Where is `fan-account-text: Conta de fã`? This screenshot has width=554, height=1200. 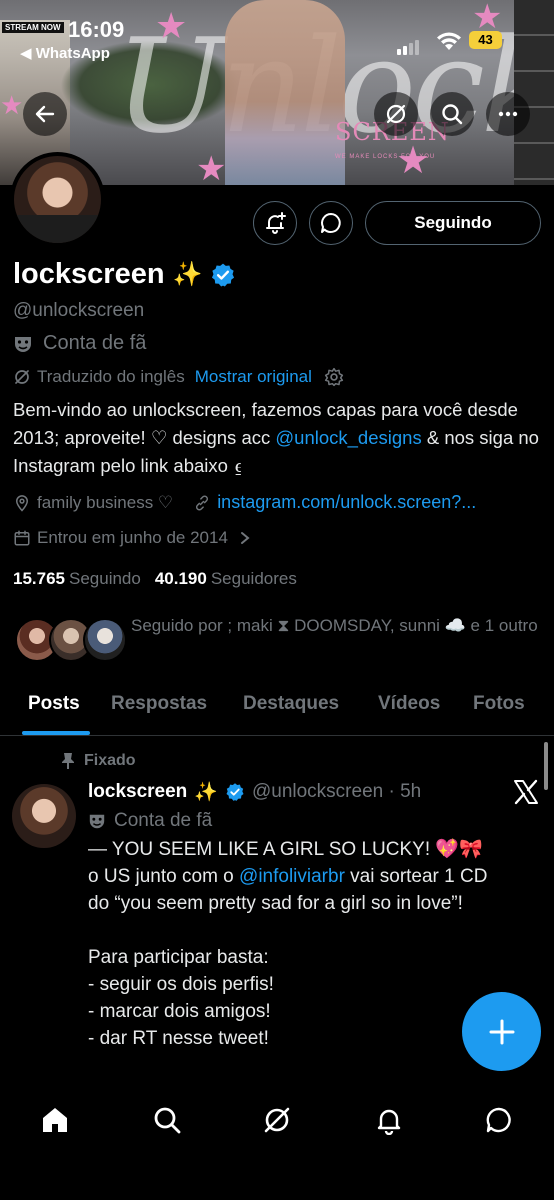 fan-account-text: Conta de fã is located at coordinates (95, 343).